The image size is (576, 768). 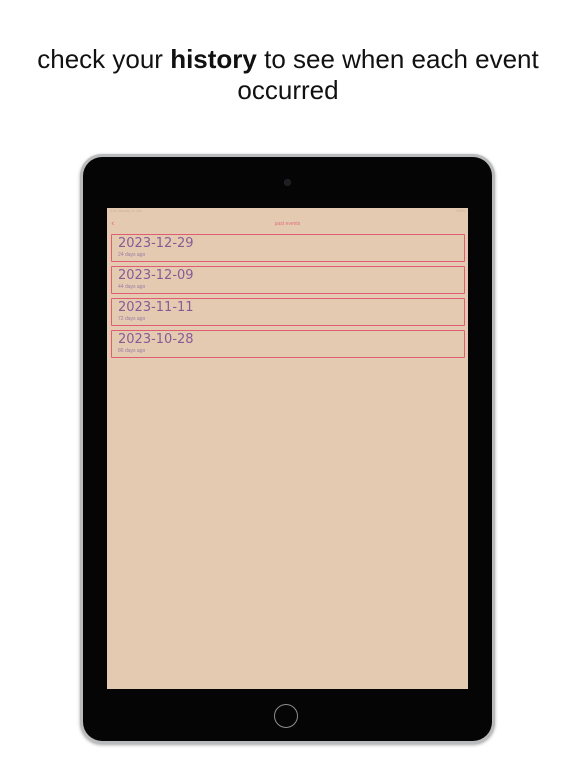 What do you see at coordinates (156, 339) in the screenshot?
I see `event-date: 2023-10-28` at bounding box center [156, 339].